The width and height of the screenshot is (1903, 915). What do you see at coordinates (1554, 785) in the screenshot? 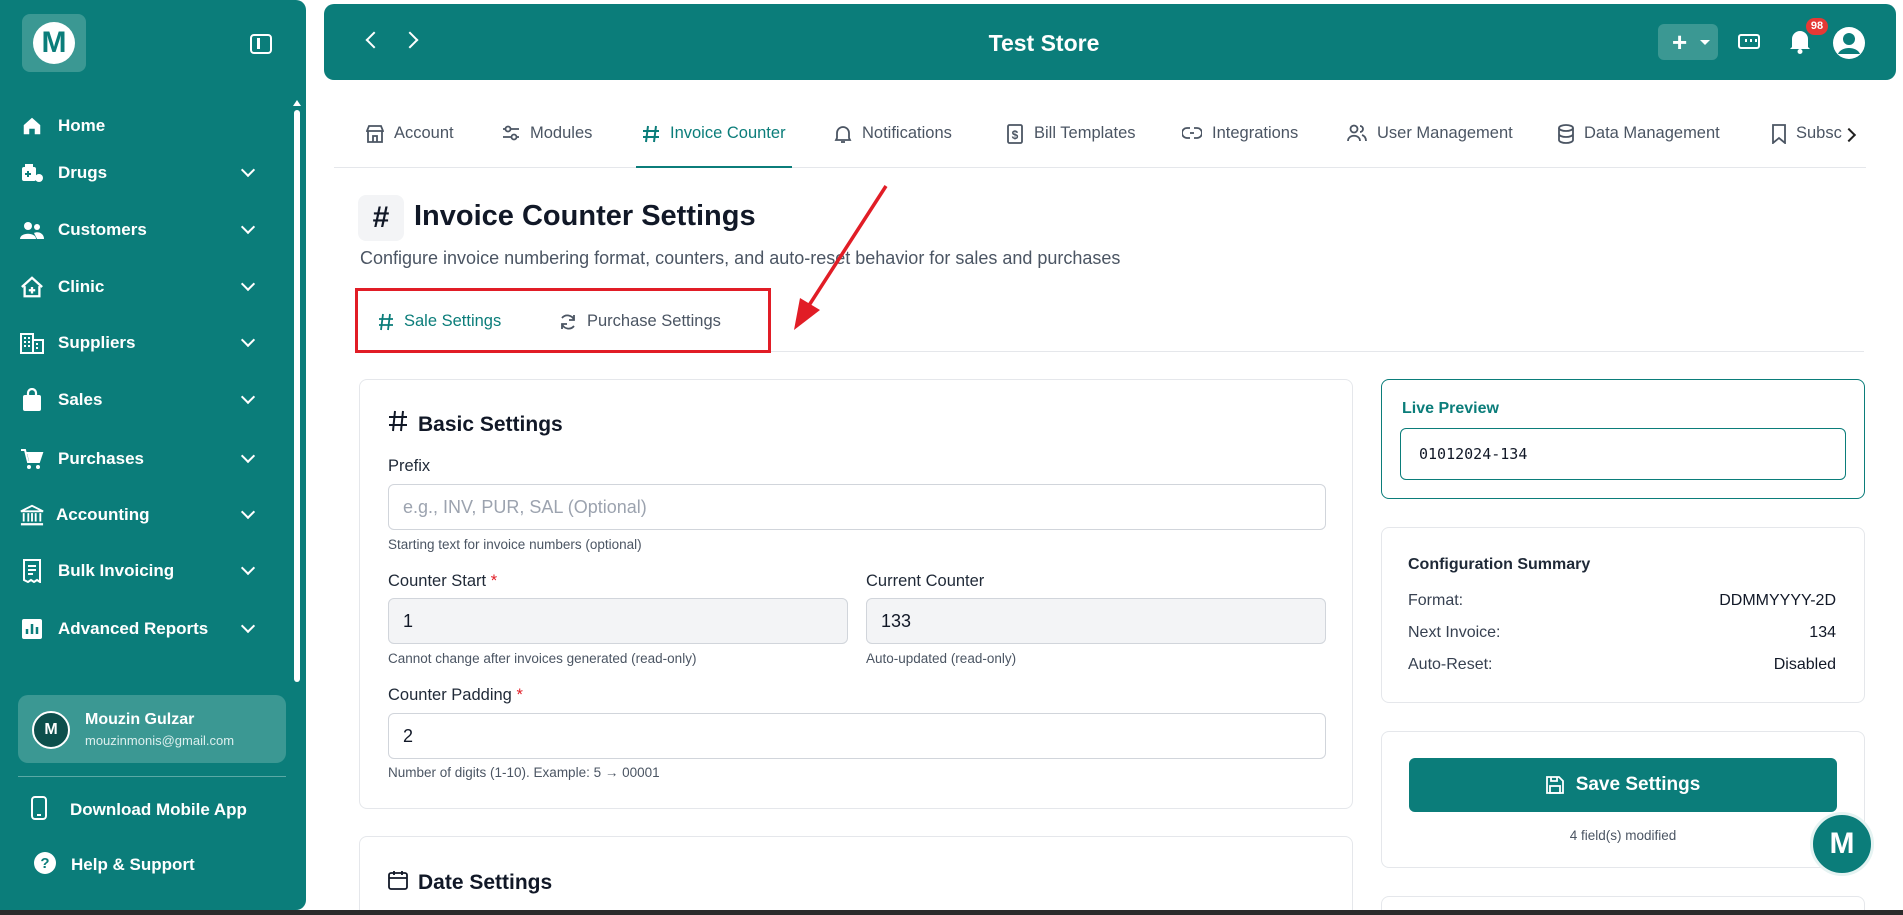
I see `save-icon` at bounding box center [1554, 785].